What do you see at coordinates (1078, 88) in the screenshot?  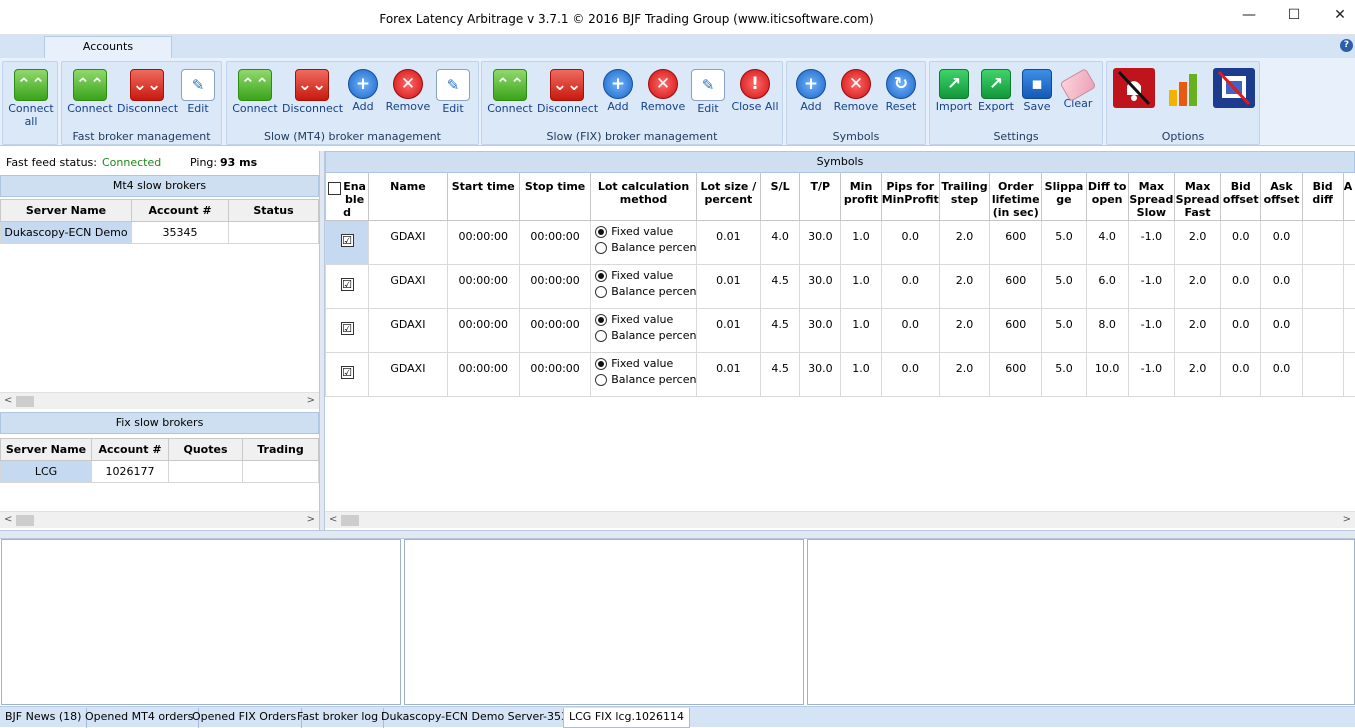 I see `clear-button: Clear` at bounding box center [1078, 88].